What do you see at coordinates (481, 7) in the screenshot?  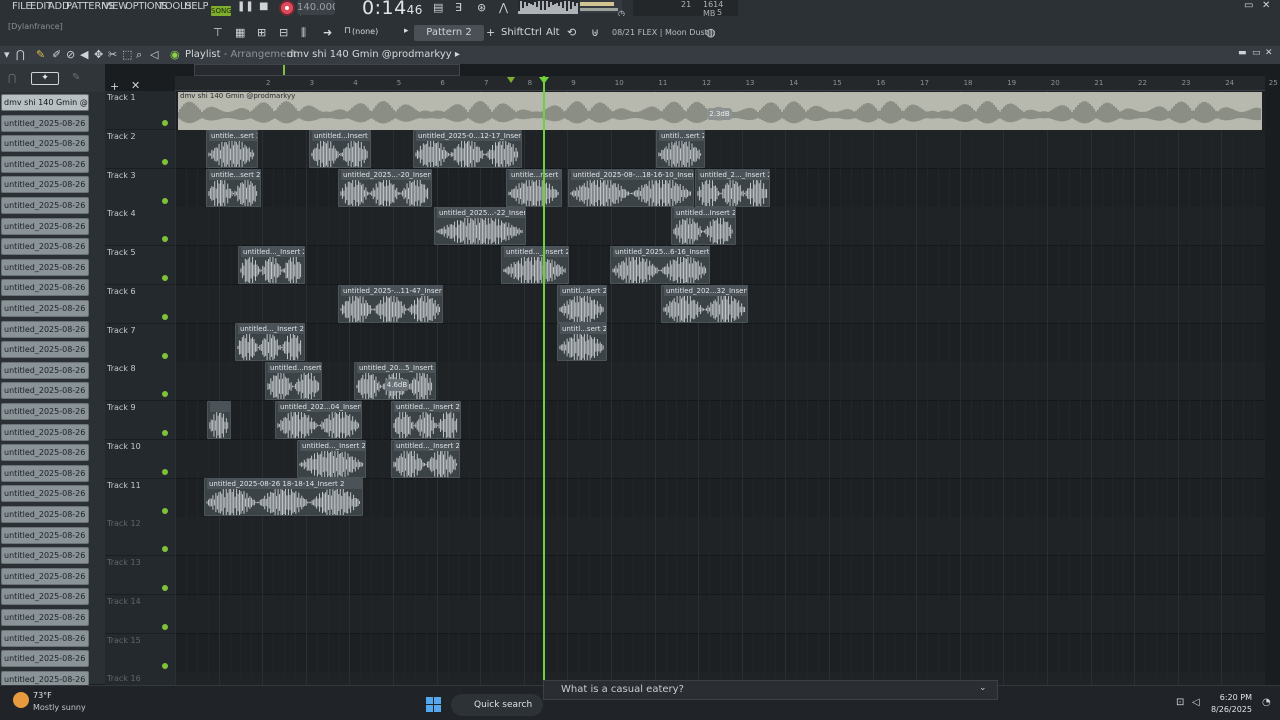 I see `loop-record-icon: ⊛` at bounding box center [481, 7].